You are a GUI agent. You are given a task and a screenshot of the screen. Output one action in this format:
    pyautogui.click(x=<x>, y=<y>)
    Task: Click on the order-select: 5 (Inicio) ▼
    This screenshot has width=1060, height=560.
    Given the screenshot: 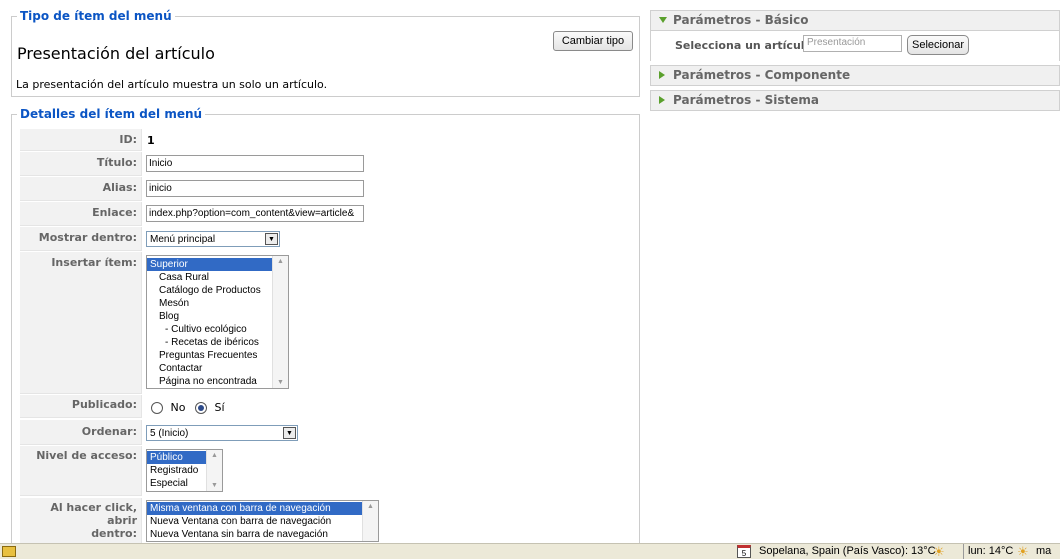 What is the action you would take?
    pyautogui.click(x=222, y=433)
    